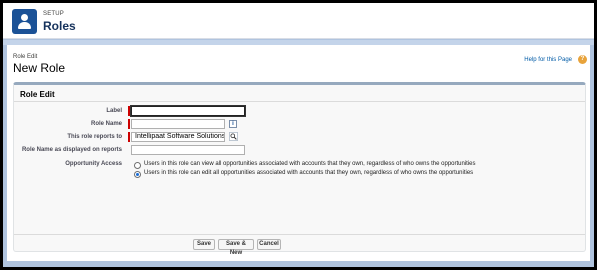  I want to click on lookup-search-icon, so click(233, 136).